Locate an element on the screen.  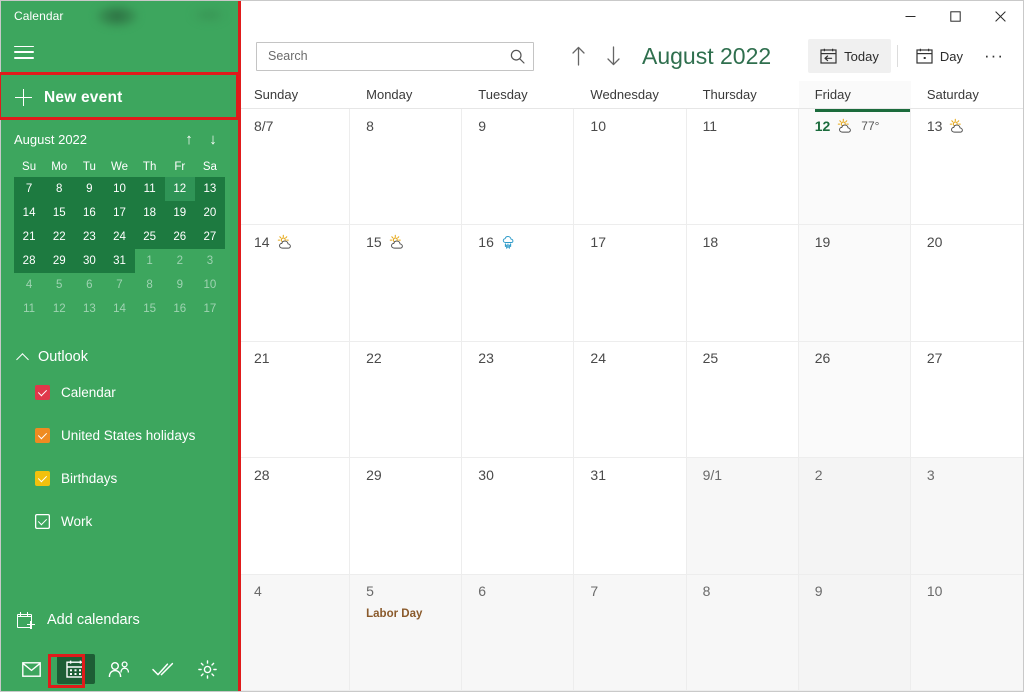
mini-calendar-prev-button: ↑ is located at coordinates (189, 139).